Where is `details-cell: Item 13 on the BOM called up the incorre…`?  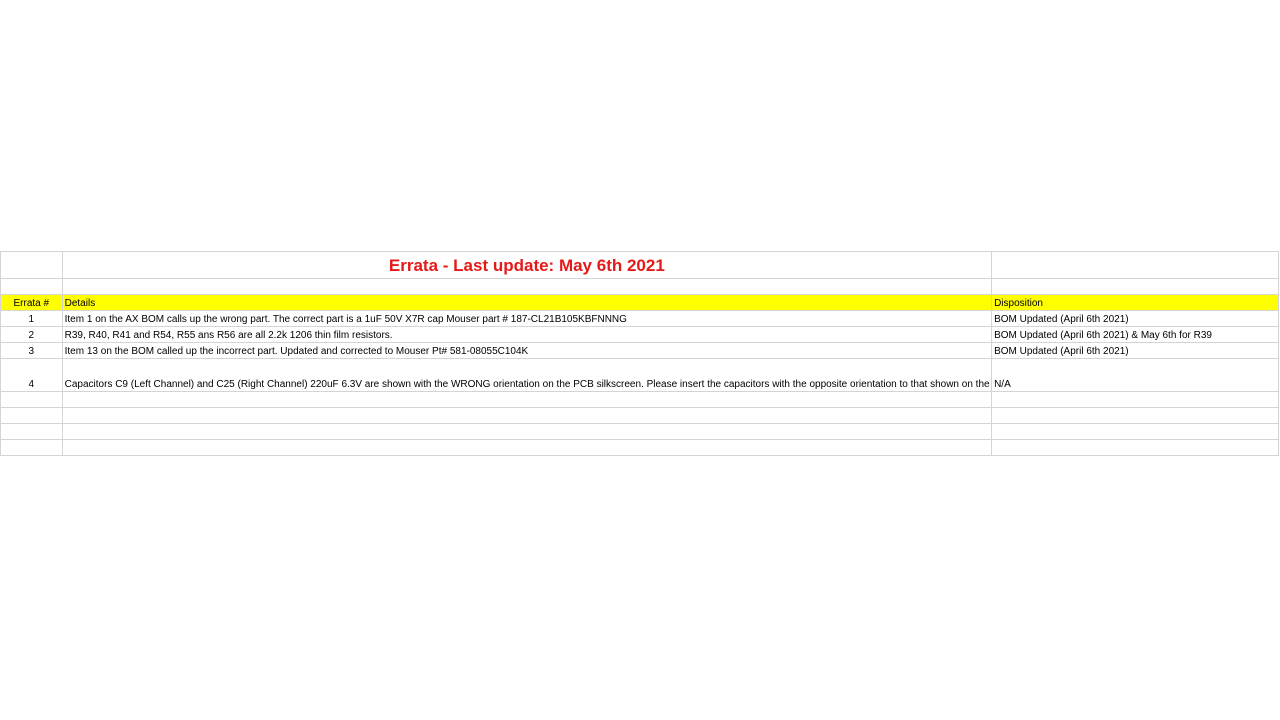 details-cell: Item 13 on the BOM called up the incorre… is located at coordinates (527, 350).